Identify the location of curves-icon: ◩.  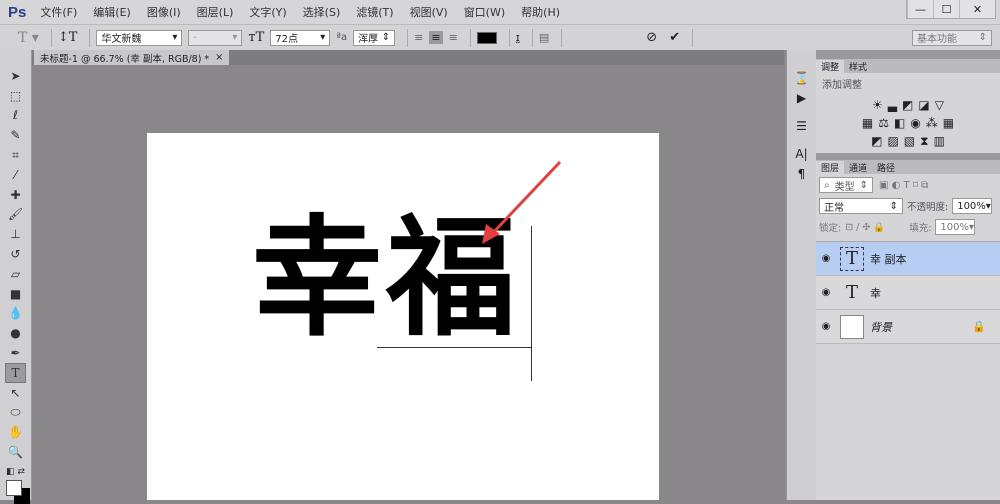
(907, 105).